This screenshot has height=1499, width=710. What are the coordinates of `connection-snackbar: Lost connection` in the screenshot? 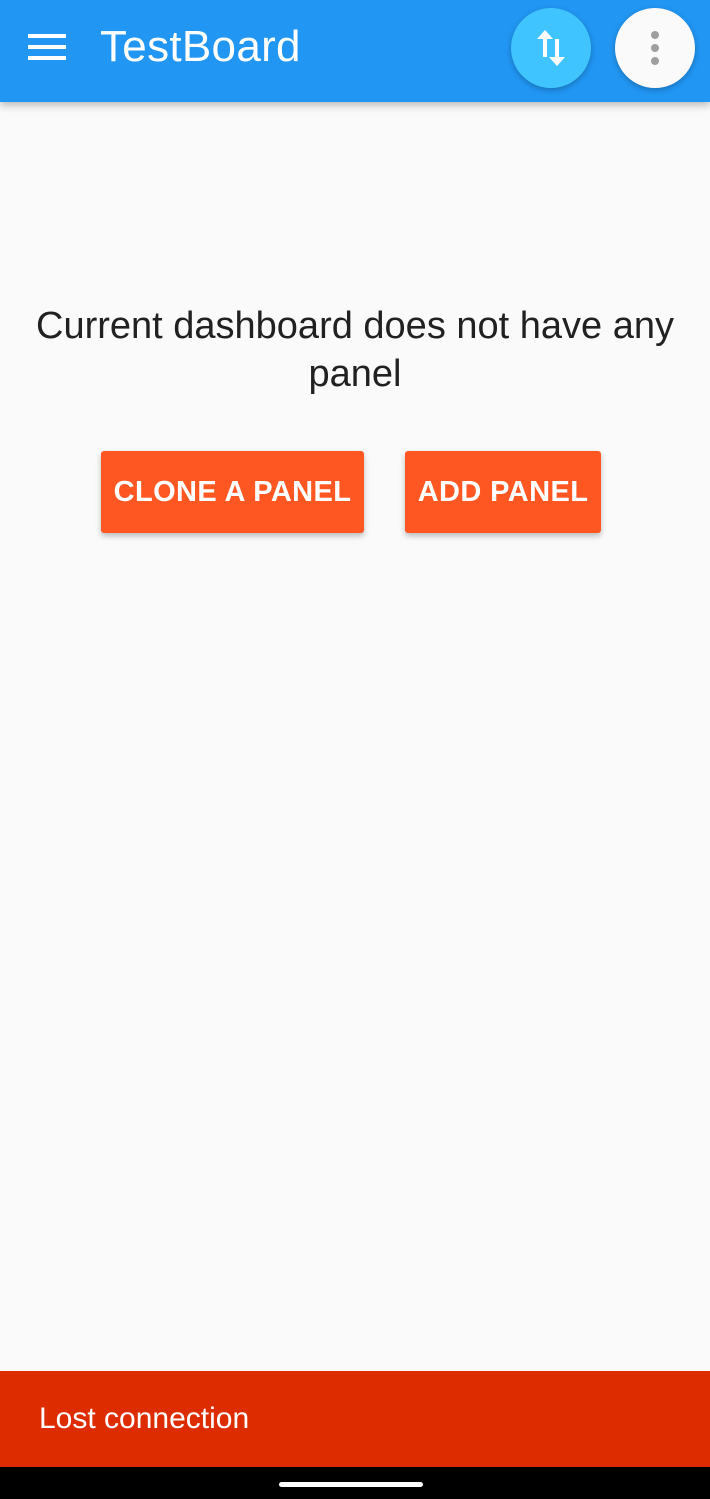 It's located at (355, 1419).